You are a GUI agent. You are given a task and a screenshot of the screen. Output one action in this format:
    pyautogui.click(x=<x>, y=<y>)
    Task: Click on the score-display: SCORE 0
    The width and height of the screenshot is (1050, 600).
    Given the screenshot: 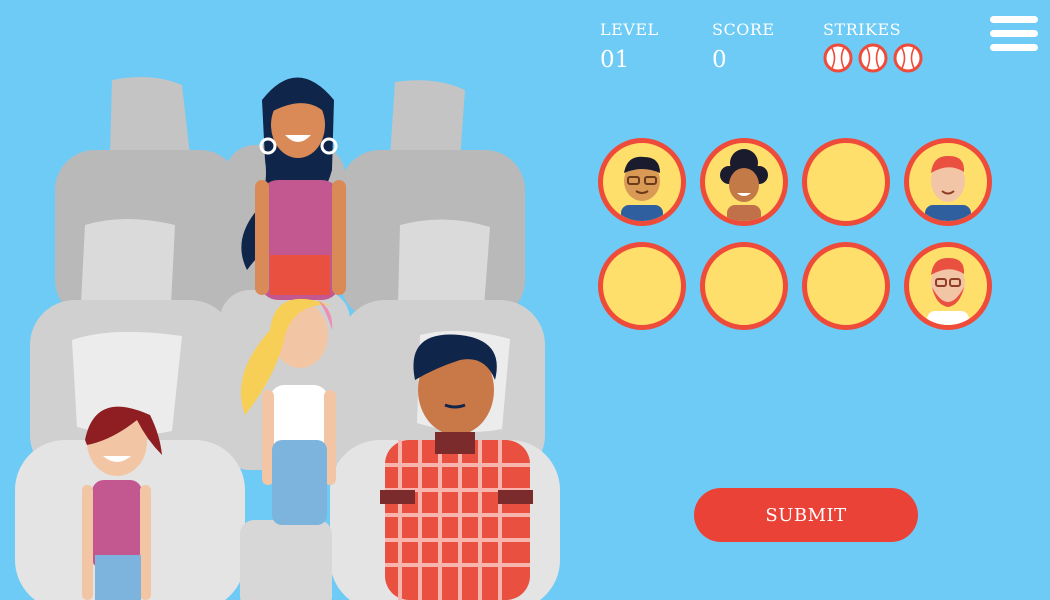 What is the action you would take?
    pyautogui.click(x=743, y=46)
    